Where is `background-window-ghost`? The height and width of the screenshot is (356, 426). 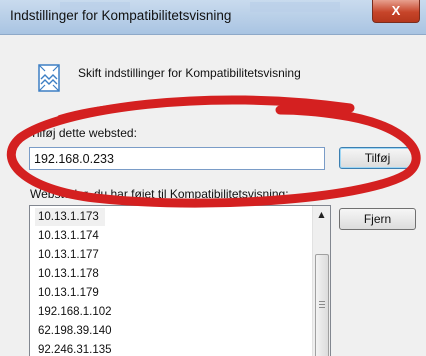
background-window-ghost is located at coordinates (295, 7).